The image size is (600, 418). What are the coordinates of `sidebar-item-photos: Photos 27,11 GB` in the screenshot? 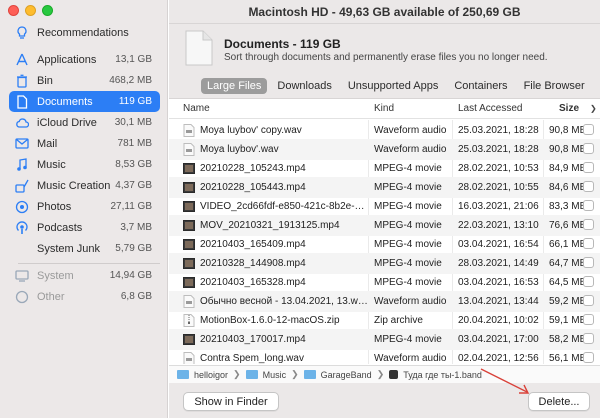 It's located at (84, 206).